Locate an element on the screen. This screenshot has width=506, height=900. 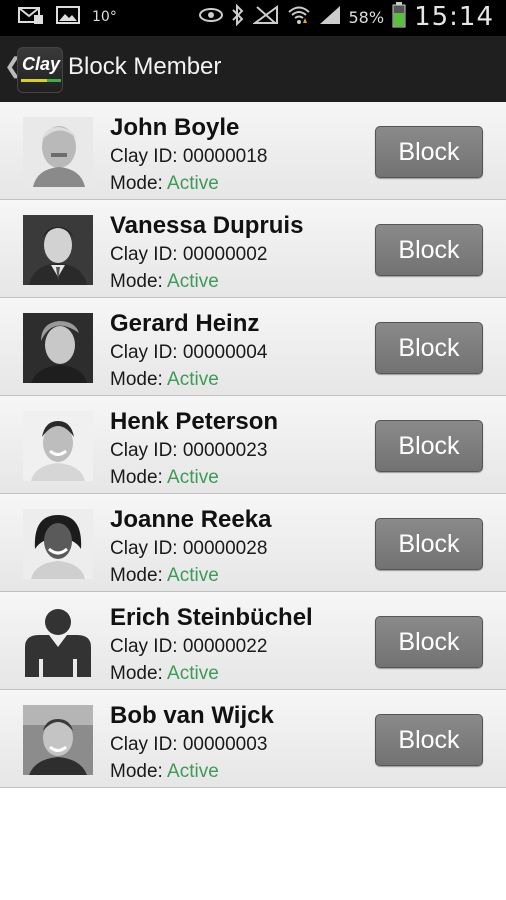
member-name: Henk Peterson is located at coordinates (194, 421).